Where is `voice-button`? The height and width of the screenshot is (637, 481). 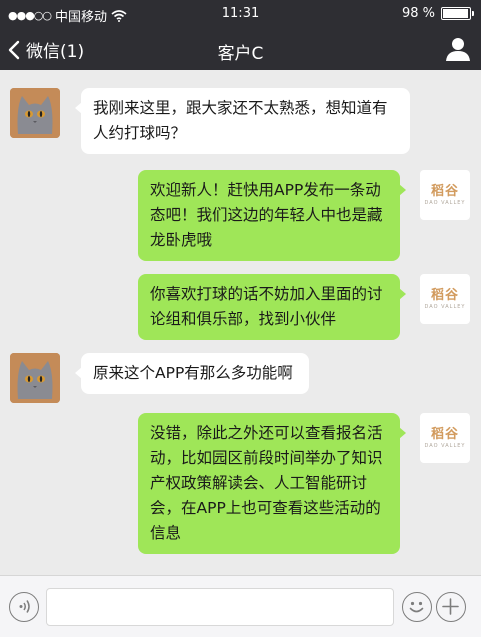
voice-button is located at coordinates (24, 607).